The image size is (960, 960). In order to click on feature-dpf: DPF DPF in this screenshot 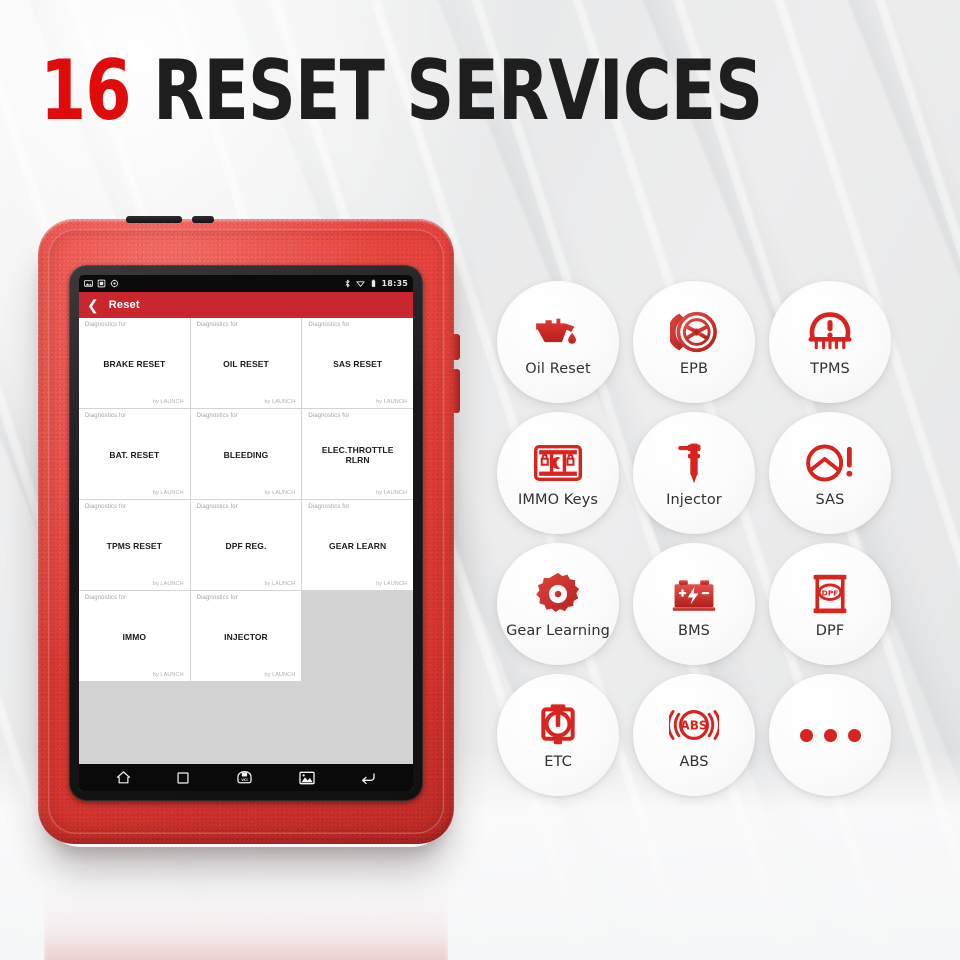, I will do `click(830, 604)`.